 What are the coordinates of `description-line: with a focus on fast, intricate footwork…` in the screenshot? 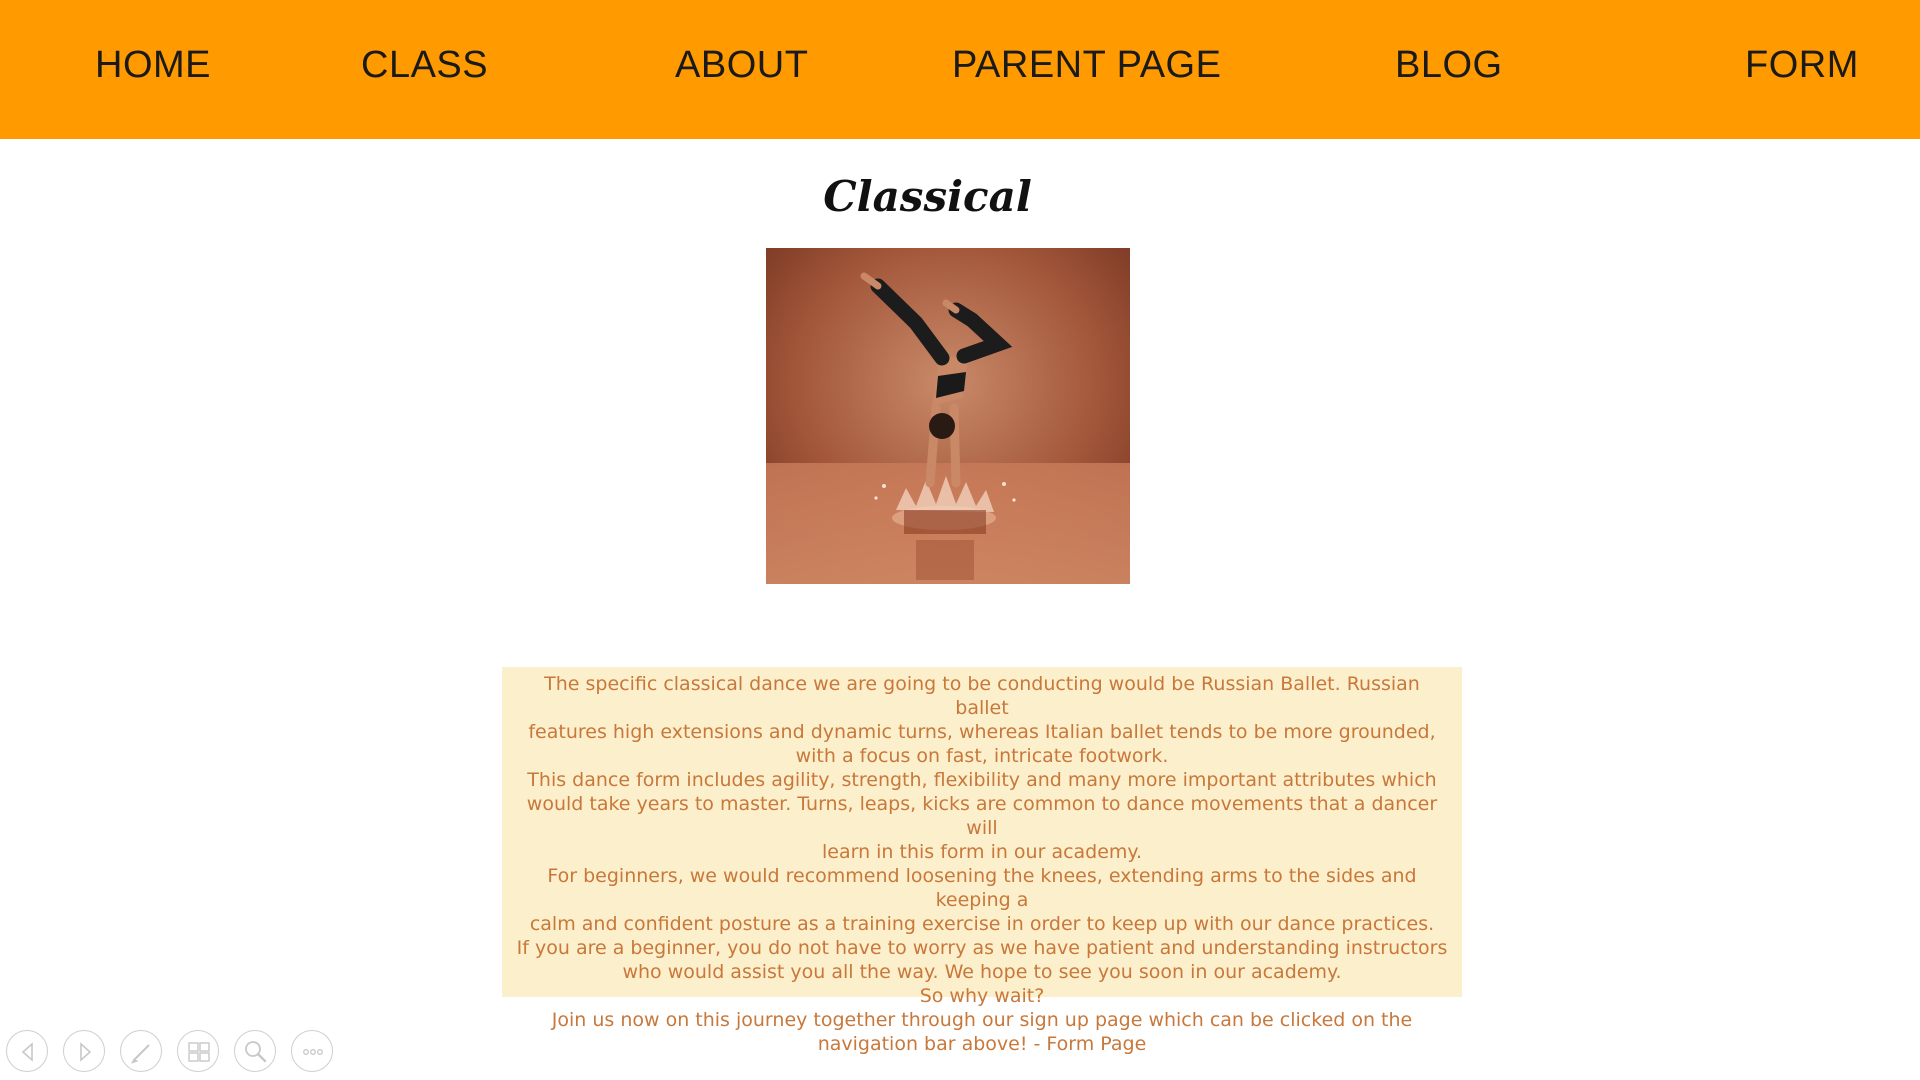 It's located at (982, 756).